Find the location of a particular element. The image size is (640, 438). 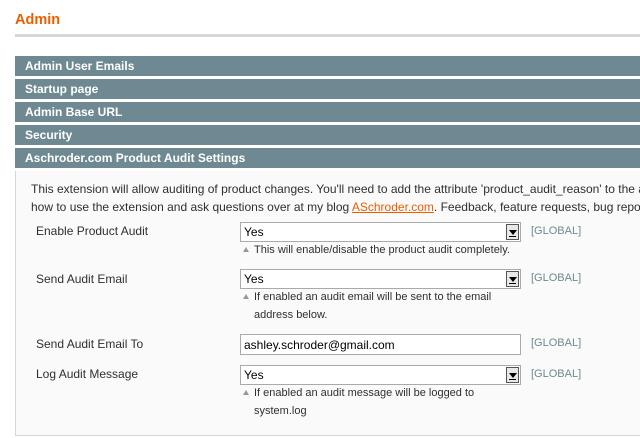

log-audit-message-label: Log Audit Message is located at coordinates (87, 374).